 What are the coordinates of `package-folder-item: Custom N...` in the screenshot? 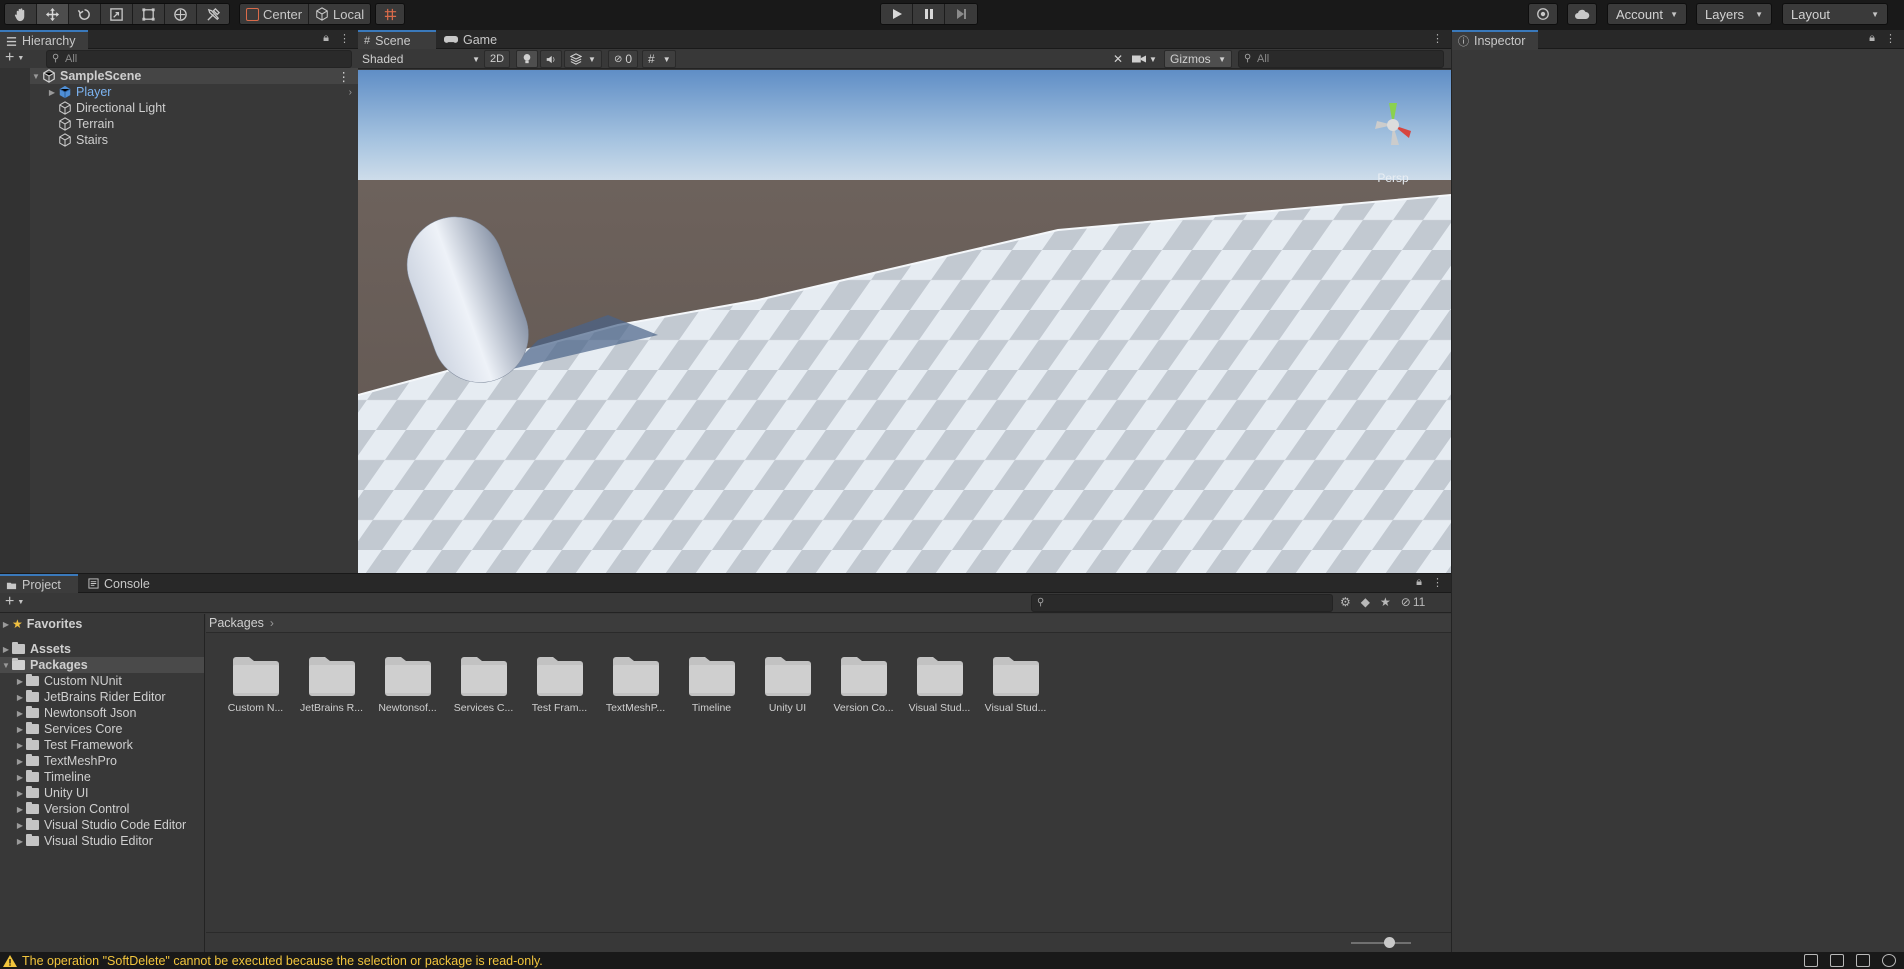 It's located at (255, 689).